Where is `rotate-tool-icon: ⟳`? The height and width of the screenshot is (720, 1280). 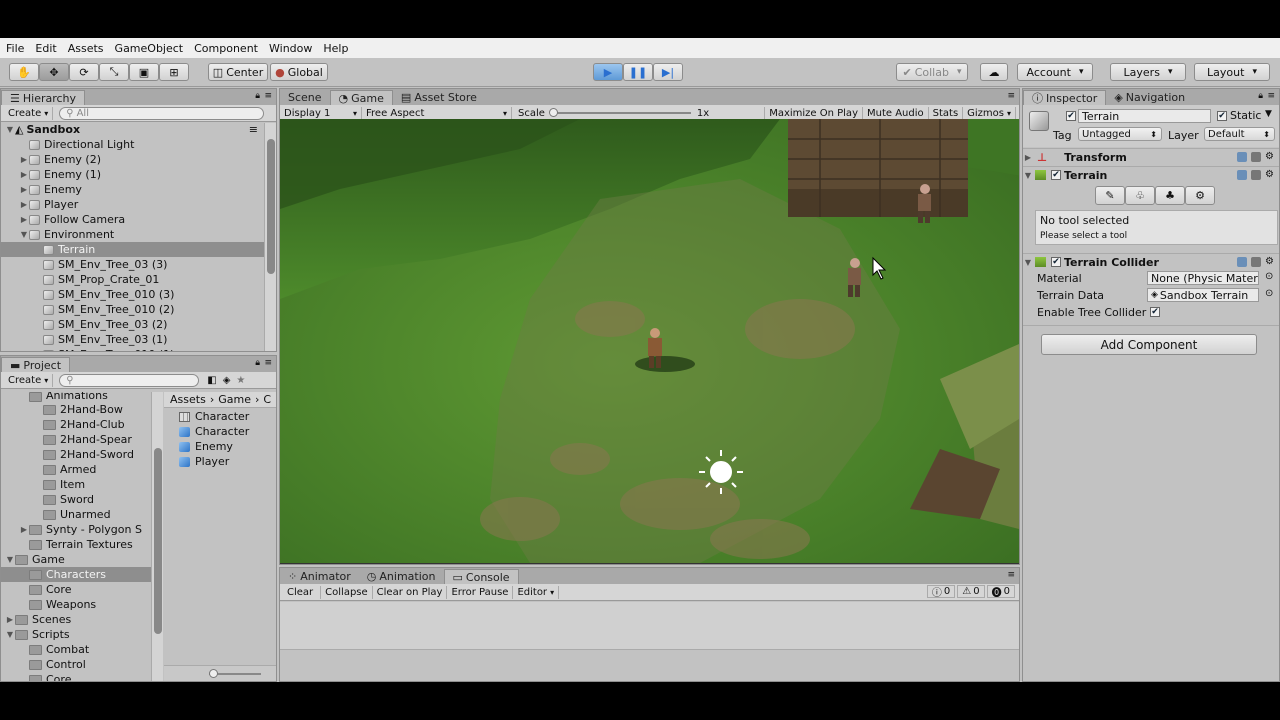 rotate-tool-icon: ⟳ is located at coordinates (84, 72).